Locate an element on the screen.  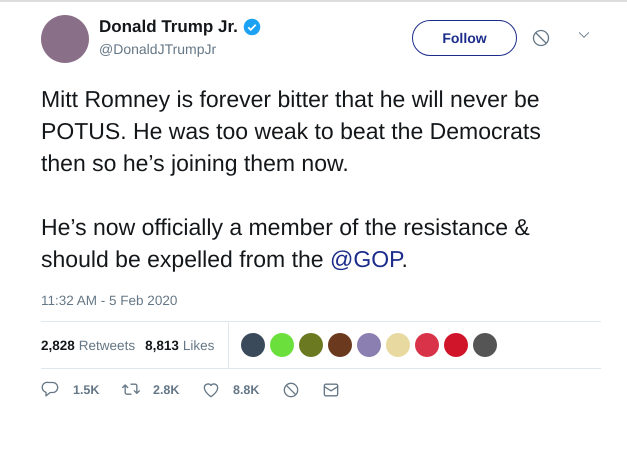
reply-button: 1.5K is located at coordinates (81, 390).